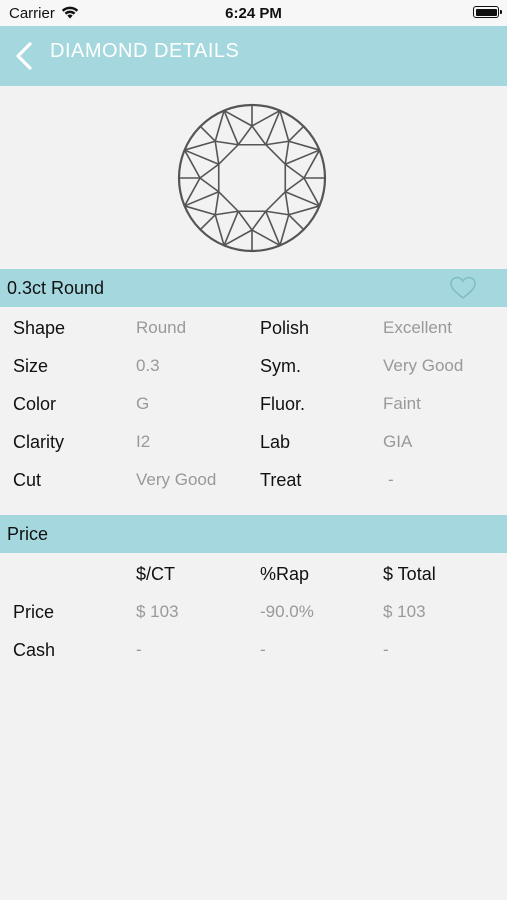 The width and height of the screenshot is (507, 900). What do you see at coordinates (287, 611) in the screenshot?
I see `price-rap-value: -90.0%` at bounding box center [287, 611].